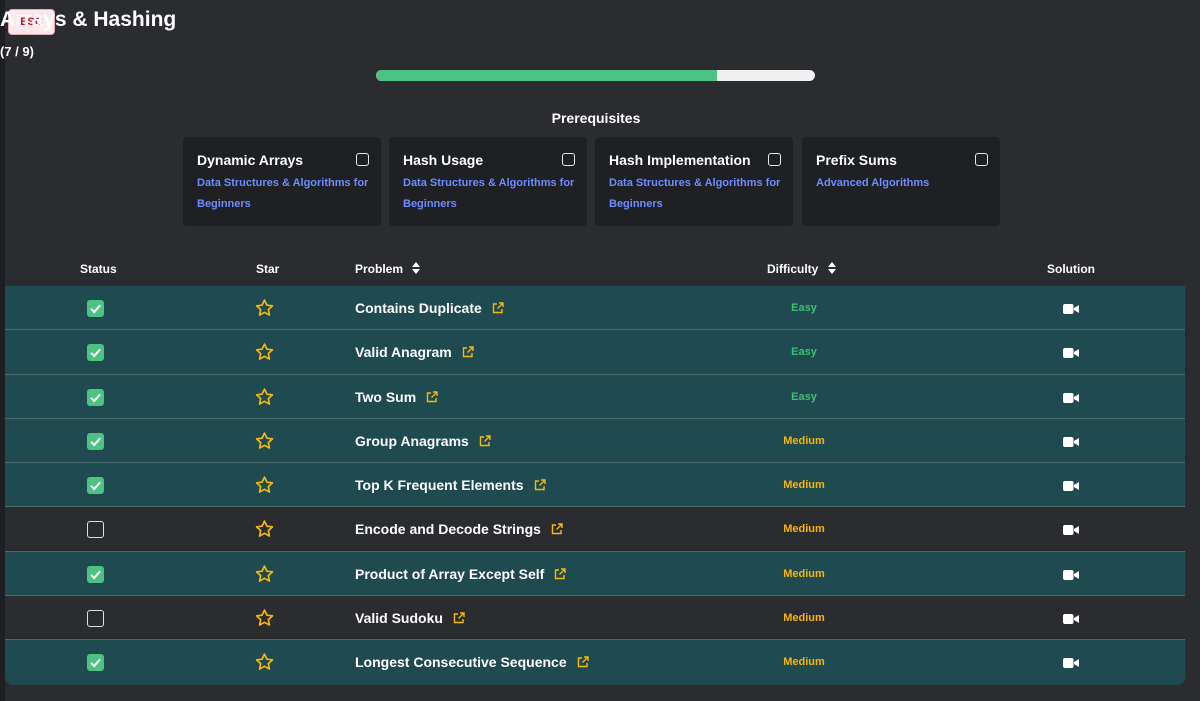 This screenshot has width=1200, height=701. I want to click on problem-link: Valid Anagram, so click(414, 352).